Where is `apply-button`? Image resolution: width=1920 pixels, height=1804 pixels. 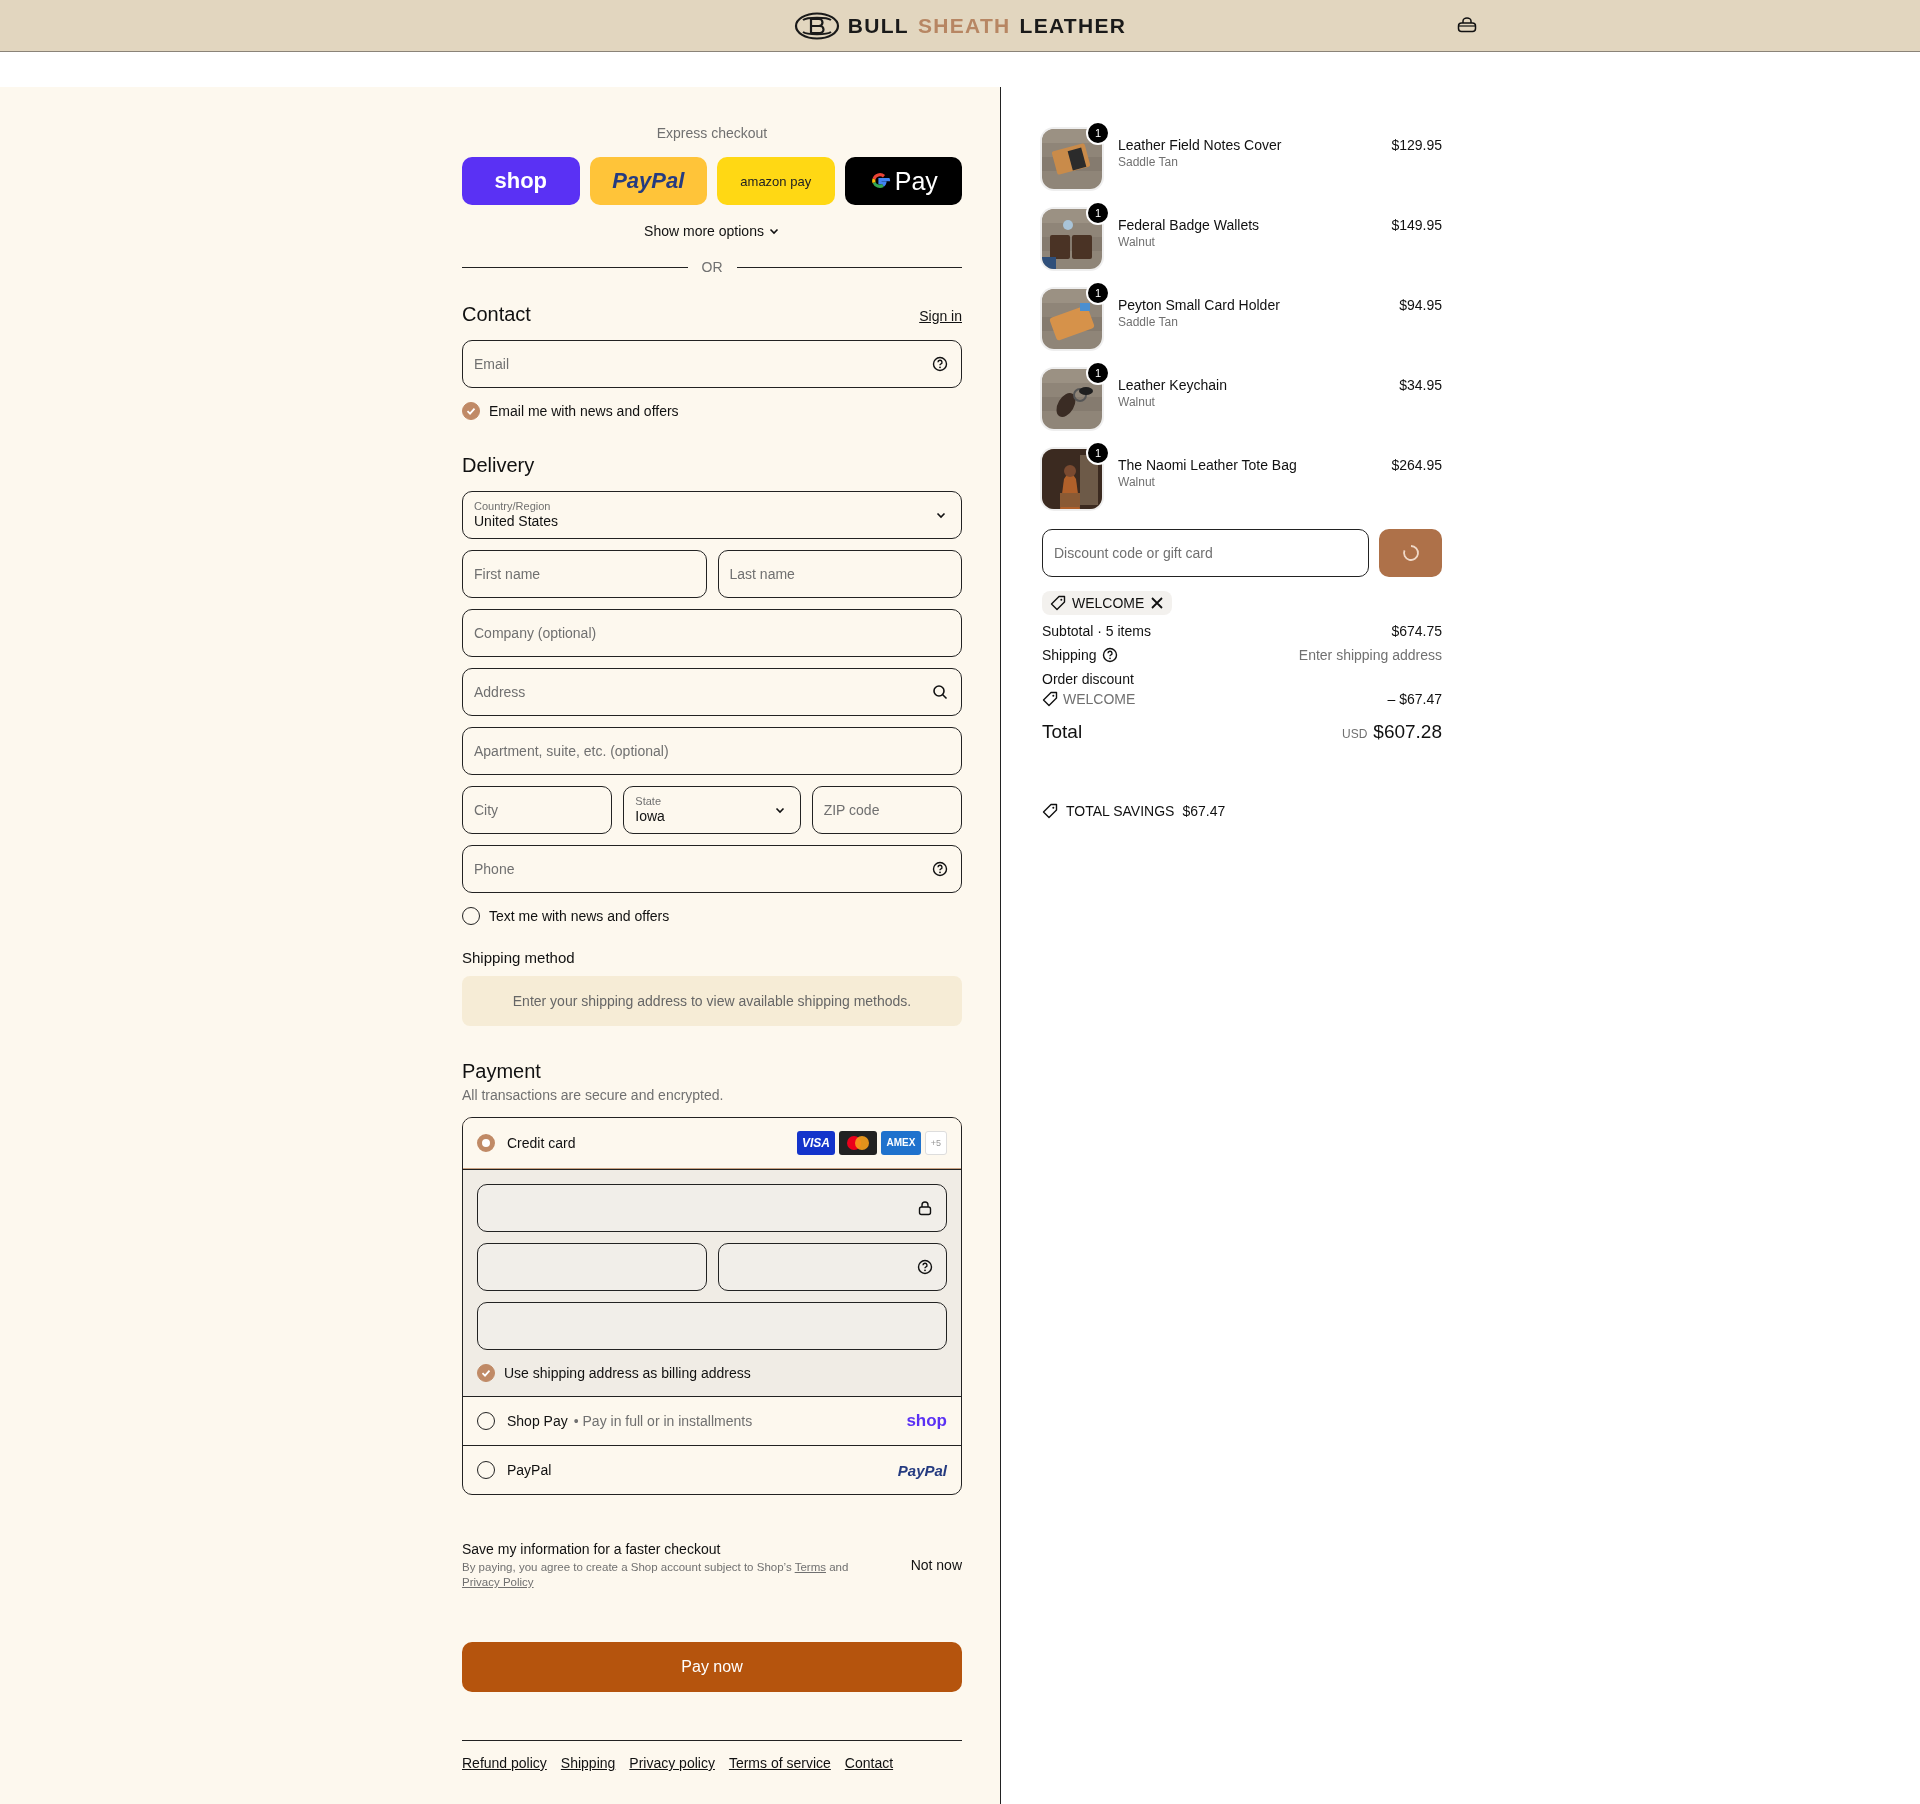 apply-button is located at coordinates (1410, 553).